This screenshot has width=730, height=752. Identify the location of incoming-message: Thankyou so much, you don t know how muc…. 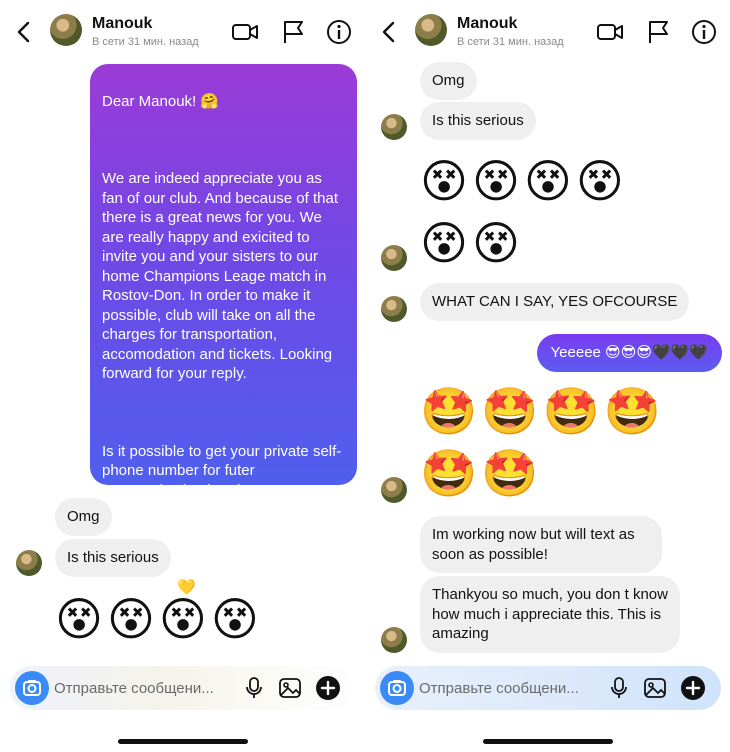
(550, 614).